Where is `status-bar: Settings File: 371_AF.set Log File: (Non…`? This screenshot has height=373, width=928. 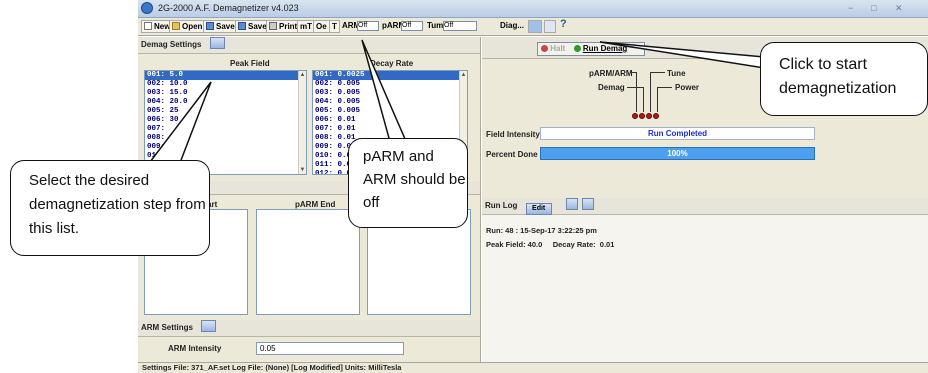
status-bar: Settings File: 371_AF.set Log File: (Non… is located at coordinates (533, 367).